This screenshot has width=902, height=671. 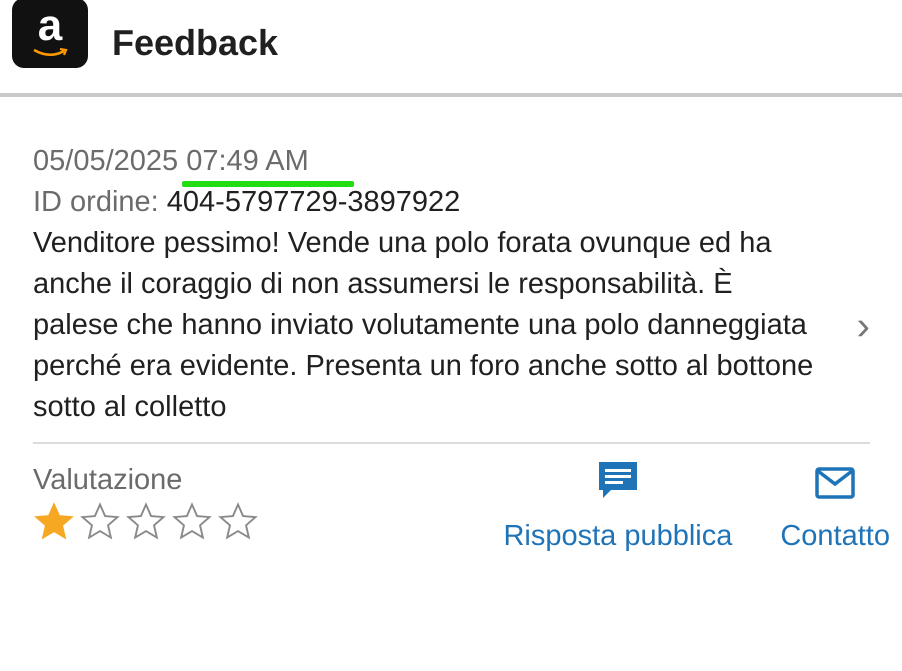 What do you see at coordinates (96, 202) in the screenshot?
I see `order-id-label: ID ordine:` at bounding box center [96, 202].